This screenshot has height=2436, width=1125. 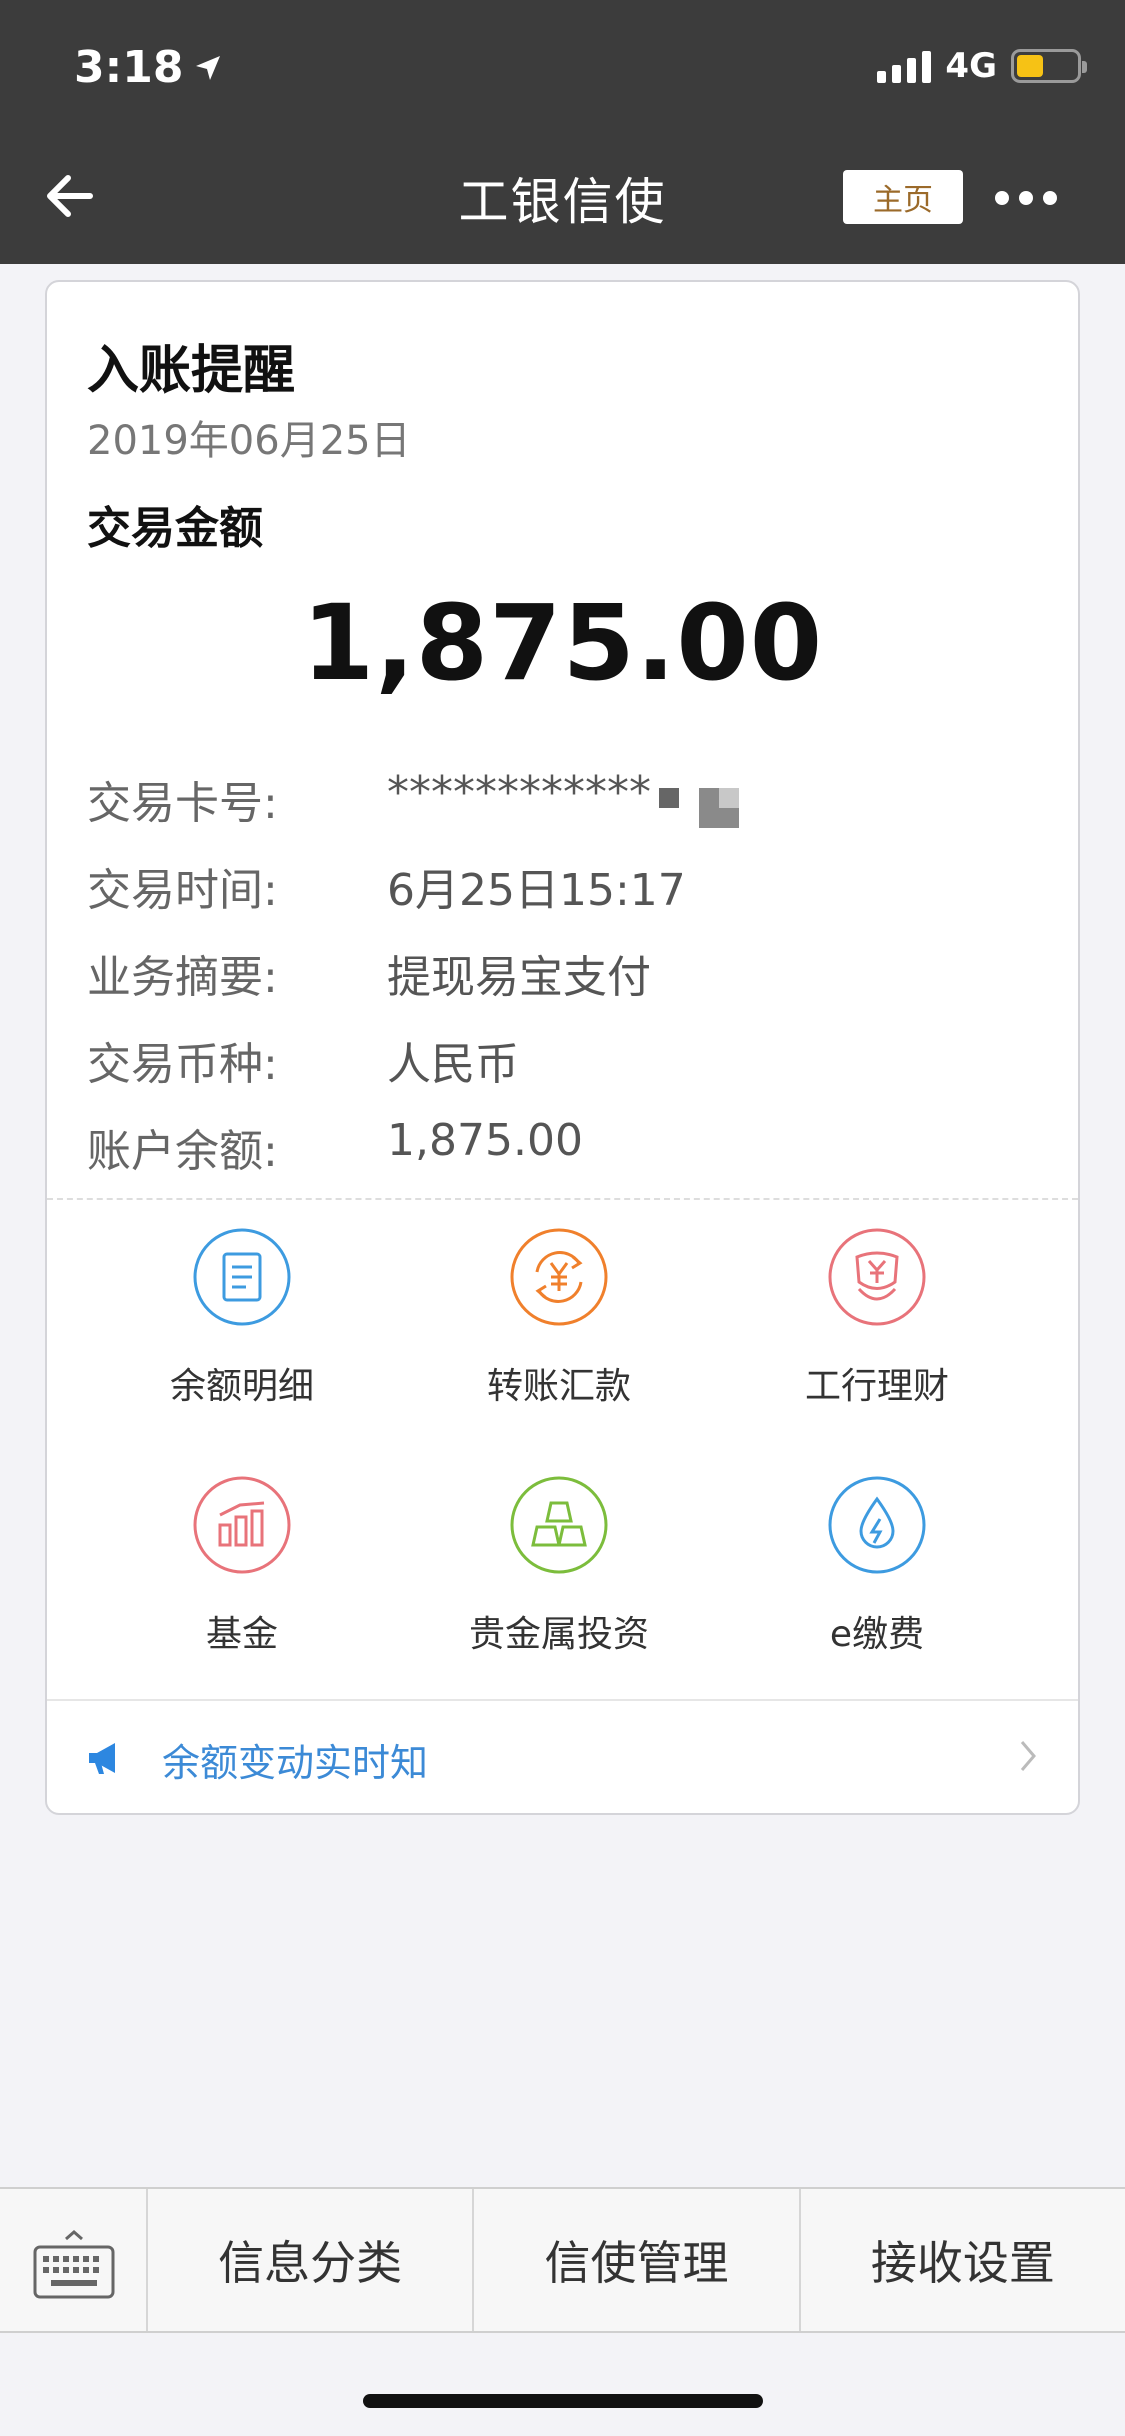 I want to click on action-label: e缴费, so click(x=877, y=1634).